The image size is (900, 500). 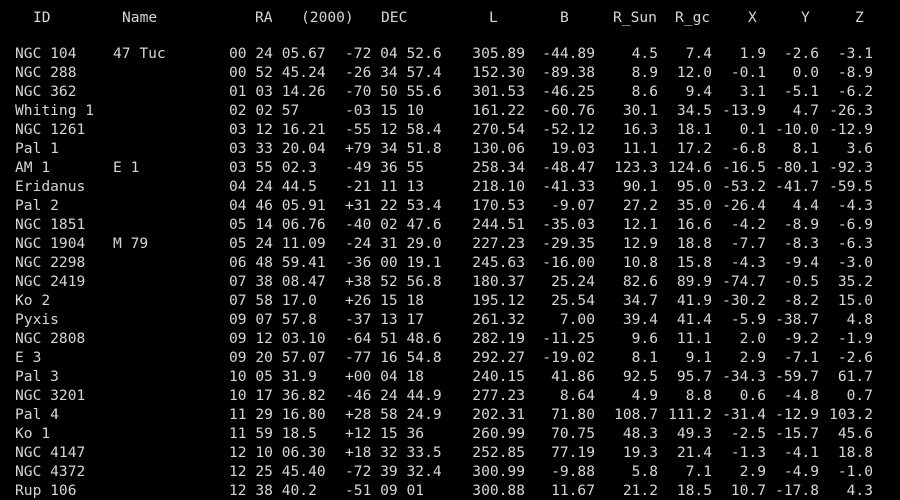 What do you see at coordinates (264, 17) in the screenshot?
I see `header-ra: RA` at bounding box center [264, 17].